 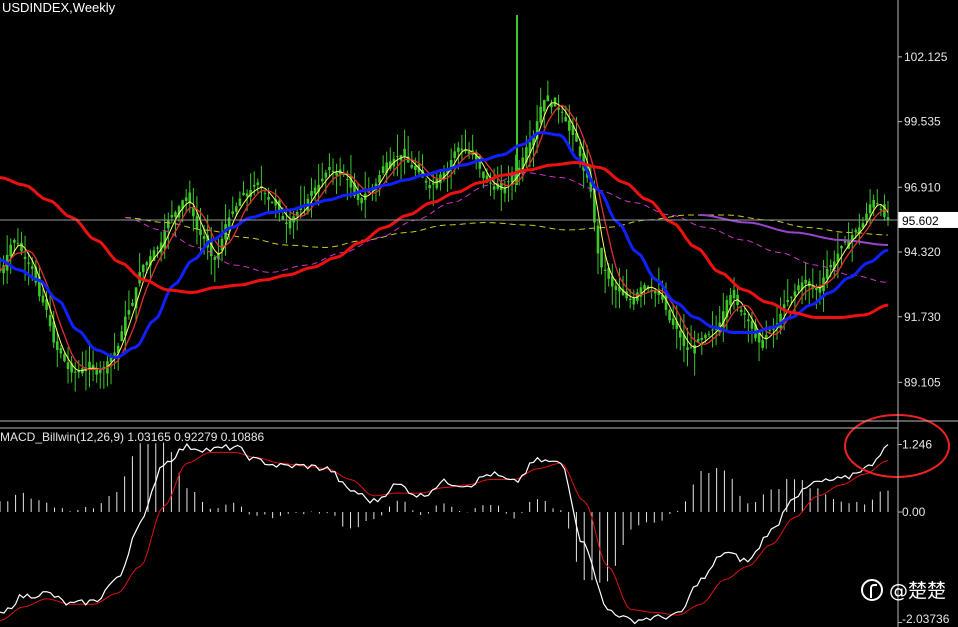 I want to click on macd-tick-label: 1.246, so click(x=917, y=444).